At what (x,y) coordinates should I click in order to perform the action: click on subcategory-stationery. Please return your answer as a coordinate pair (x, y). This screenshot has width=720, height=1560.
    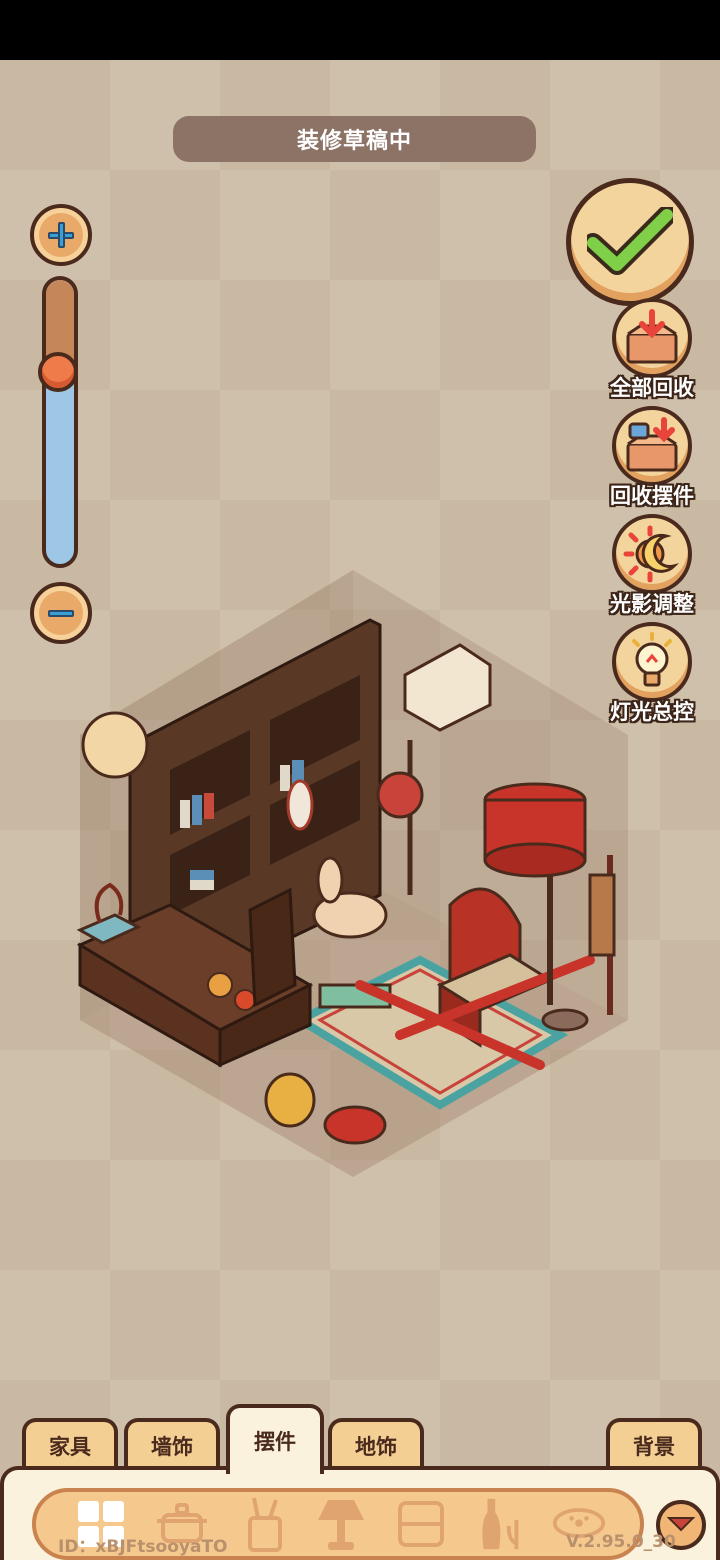
    Looking at the image, I should click on (265, 1524).